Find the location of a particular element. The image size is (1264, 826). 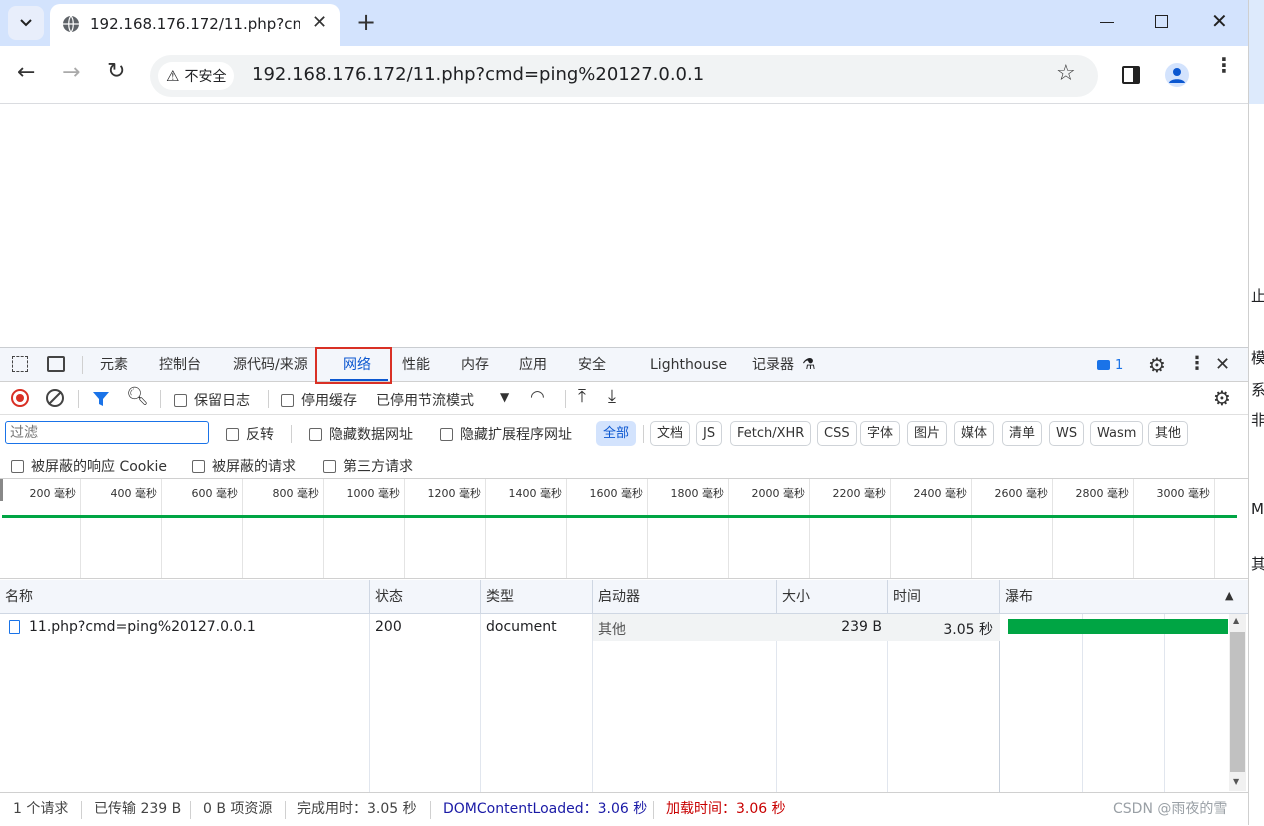

maximize-icon is located at coordinates (1161, 21).